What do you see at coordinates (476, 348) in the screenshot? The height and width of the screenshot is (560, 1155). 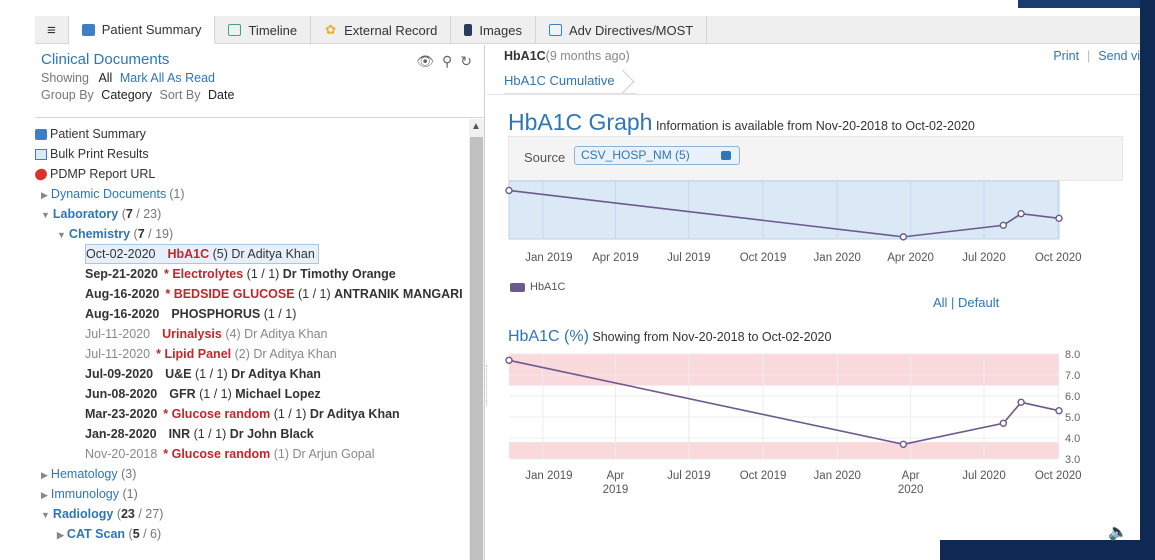 I see `tree-scrollbar-thumb` at bounding box center [476, 348].